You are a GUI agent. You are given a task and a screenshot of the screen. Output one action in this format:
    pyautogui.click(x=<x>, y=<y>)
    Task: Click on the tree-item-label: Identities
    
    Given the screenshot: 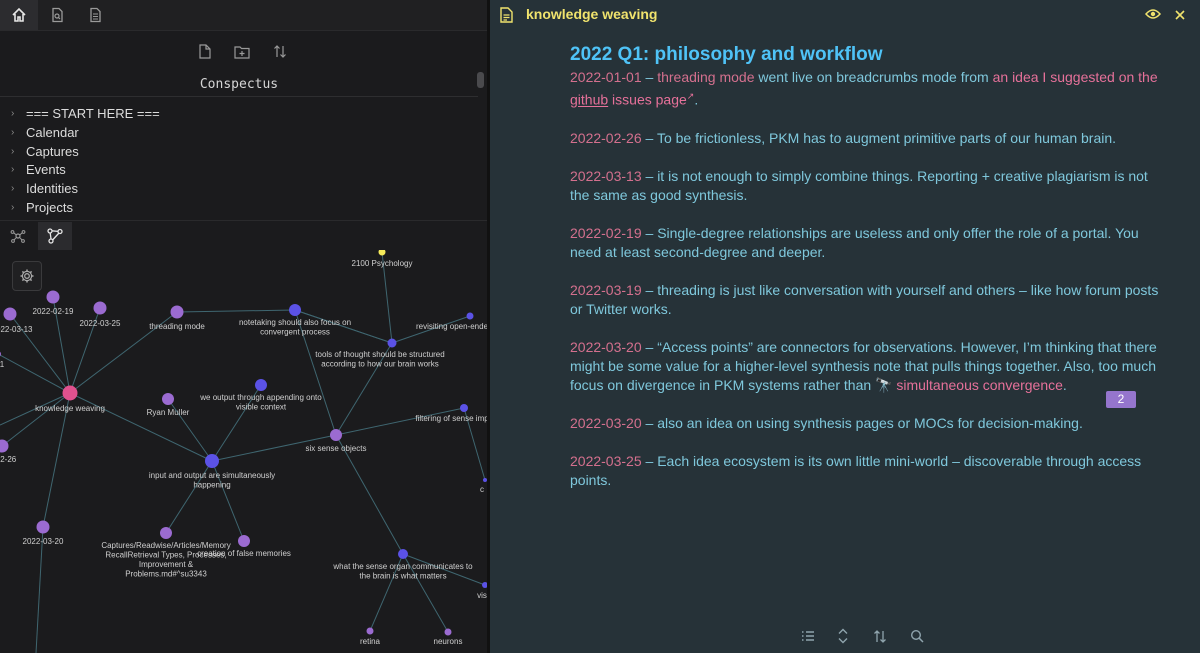 What is the action you would take?
    pyautogui.click(x=52, y=189)
    